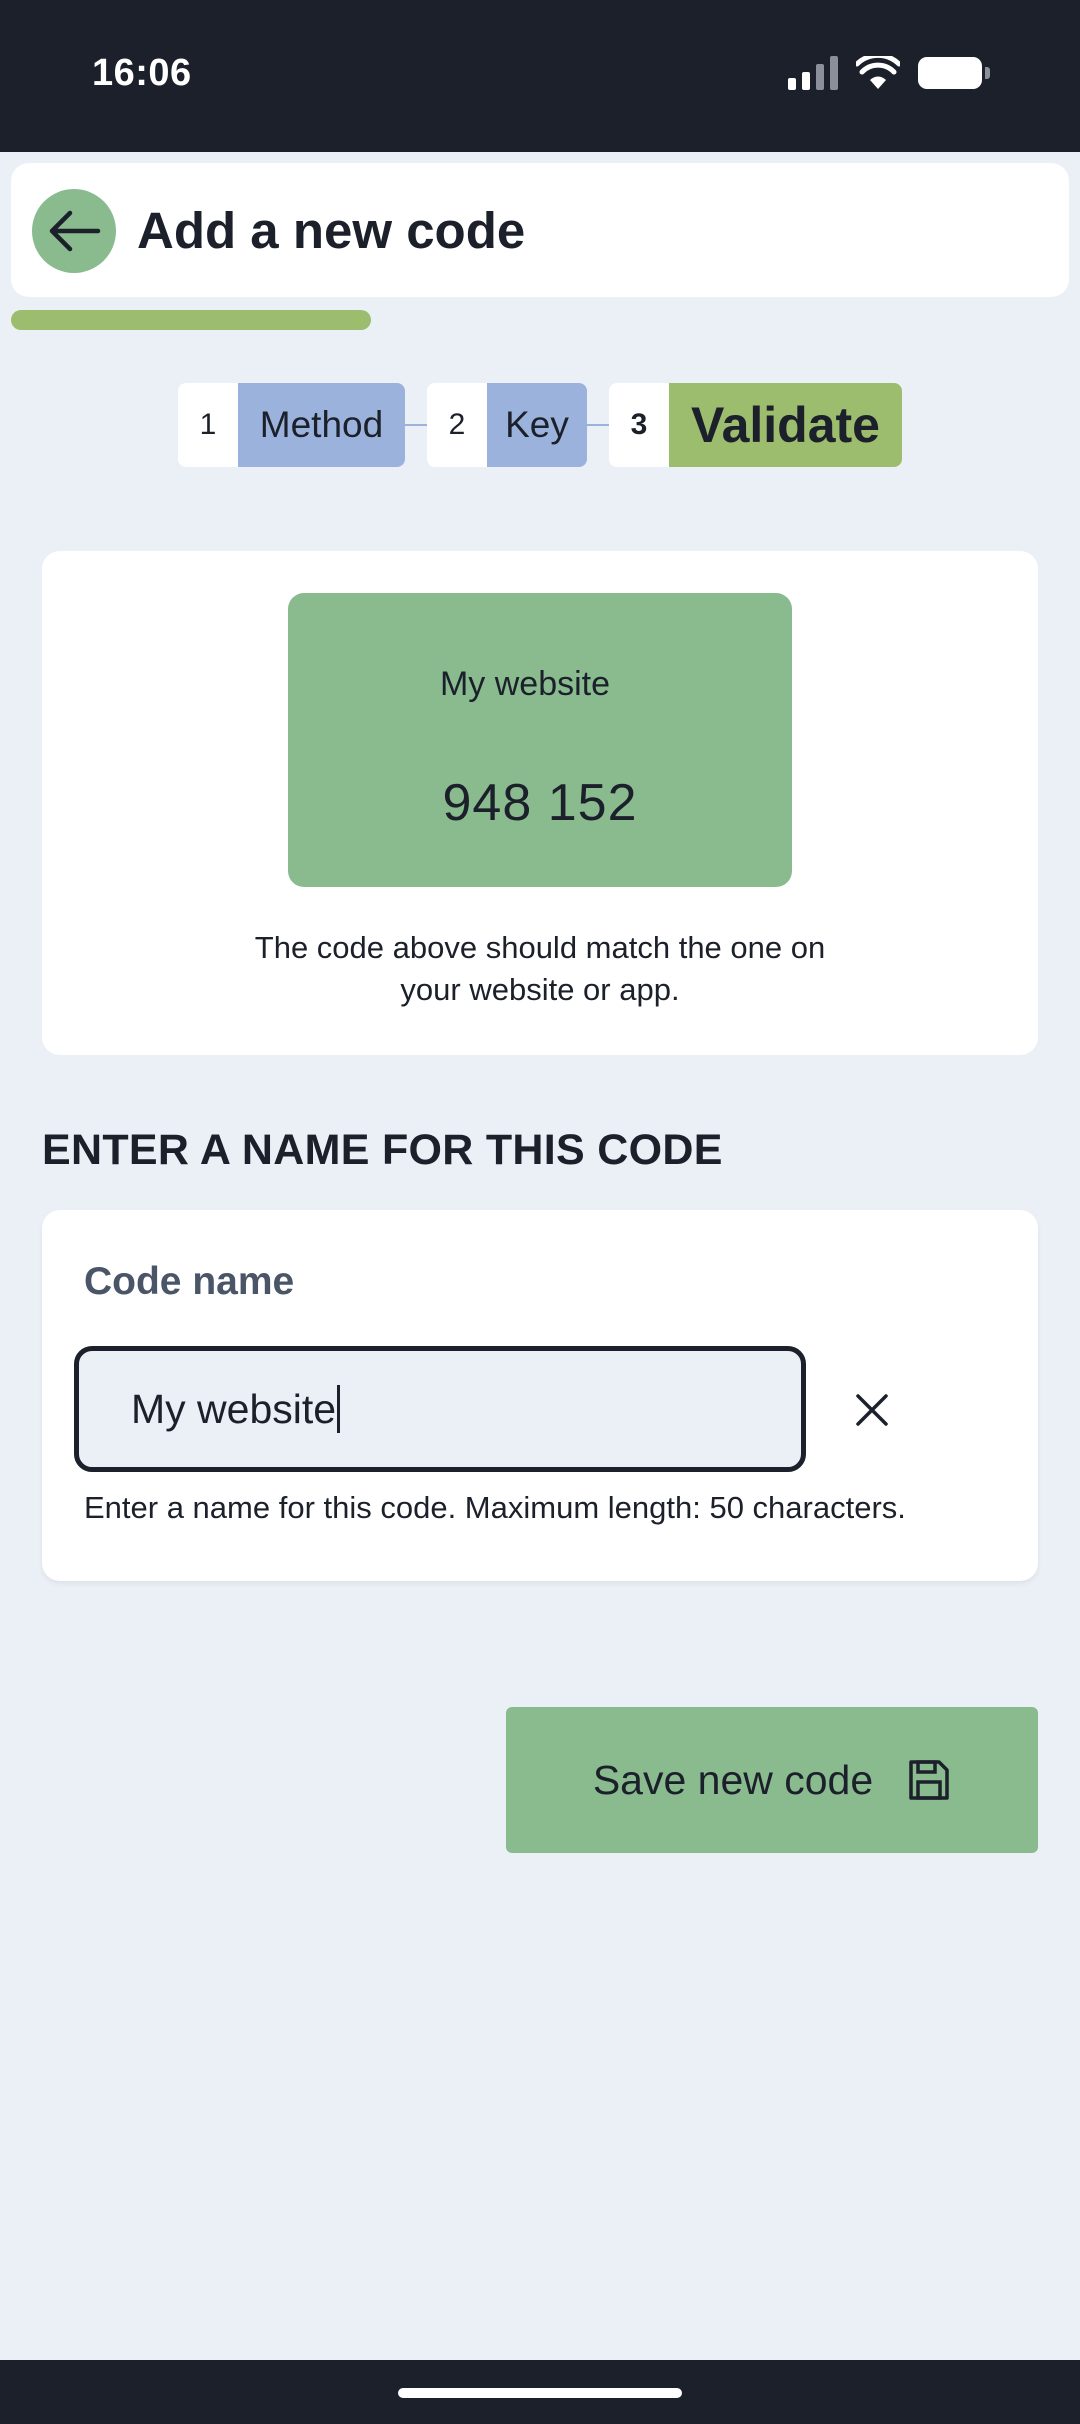  What do you see at coordinates (525, 684) in the screenshot?
I see `otp-name: My website` at bounding box center [525, 684].